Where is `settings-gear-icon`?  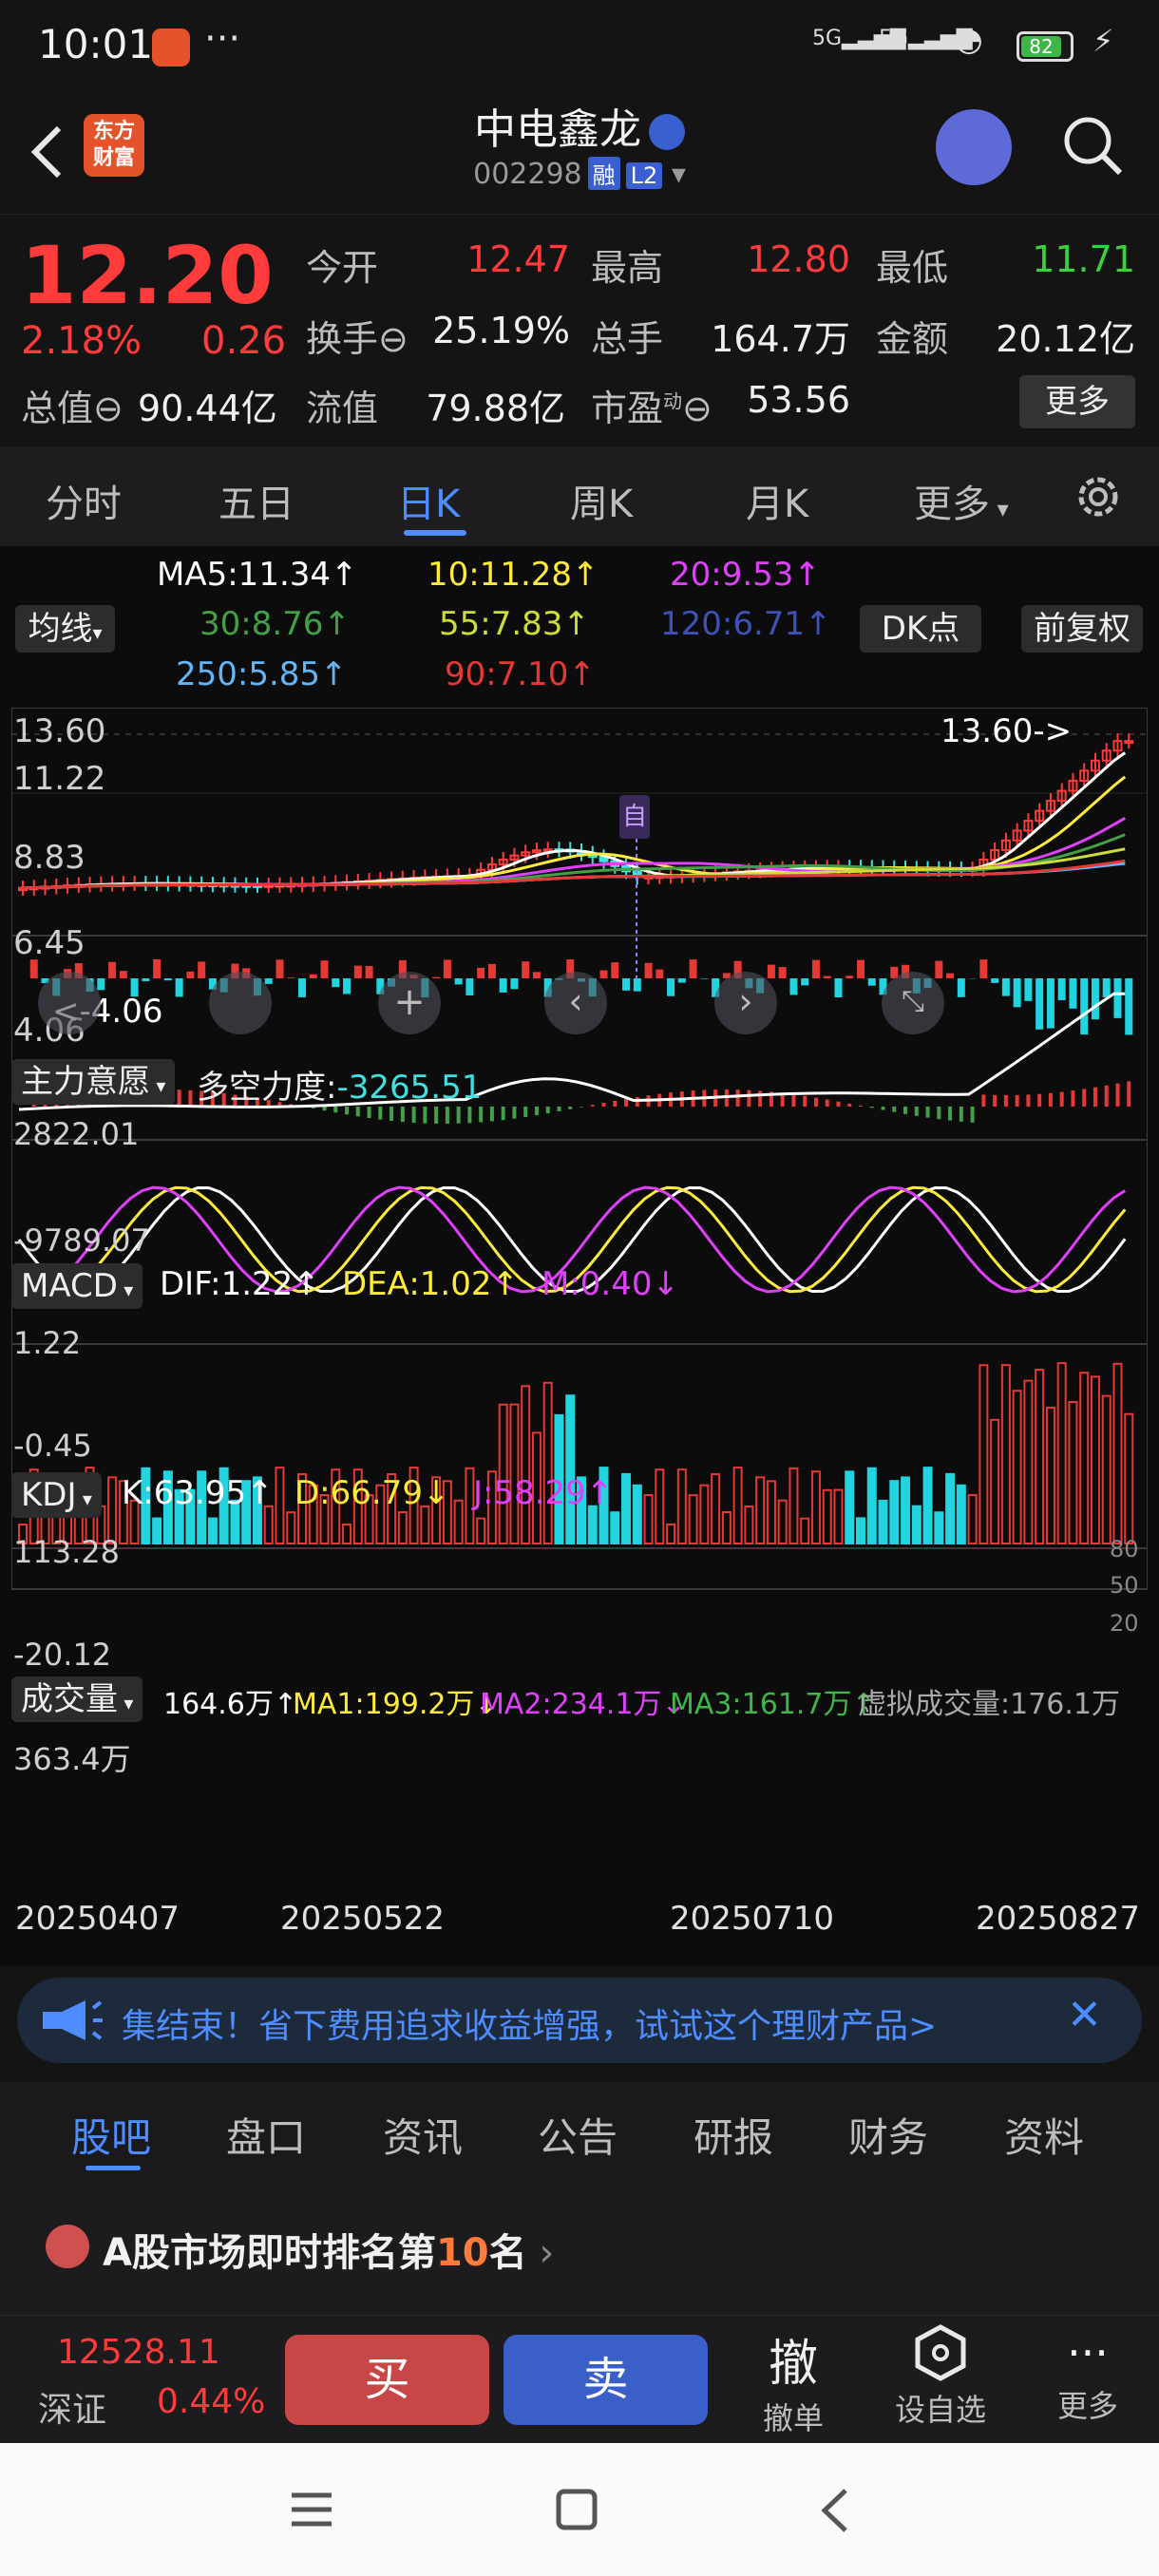 settings-gear-icon is located at coordinates (1098, 496).